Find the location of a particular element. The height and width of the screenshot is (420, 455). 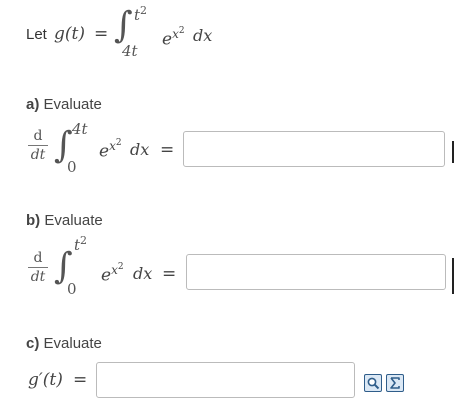

magnifier-preview-icon is located at coordinates (373, 383).